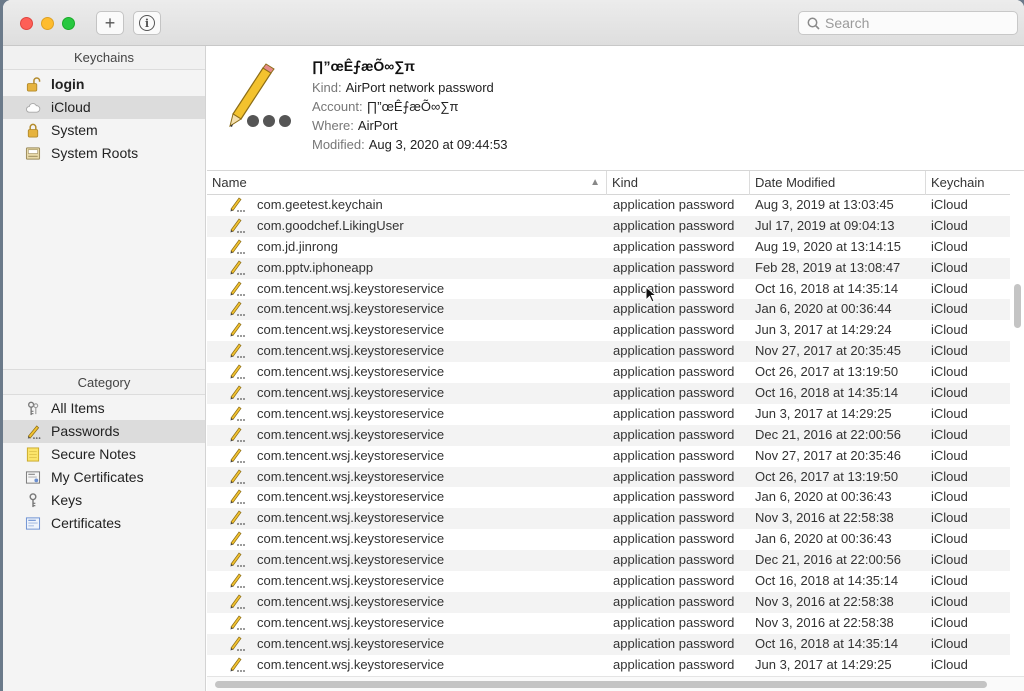 The width and height of the screenshot is (1024, 691). What do you see at coordinates (828, 455) in the screenshot?
I see `cell-date-modified: Nov 27, 2017 at 20:35:46` at bounding box center [828, 455].